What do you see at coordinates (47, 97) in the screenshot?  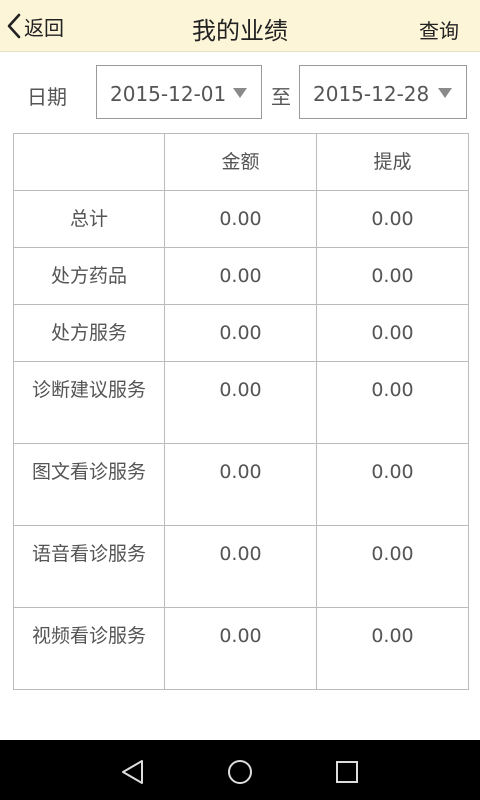 I see `date-label: 日期` at bounding box center [47, 97].